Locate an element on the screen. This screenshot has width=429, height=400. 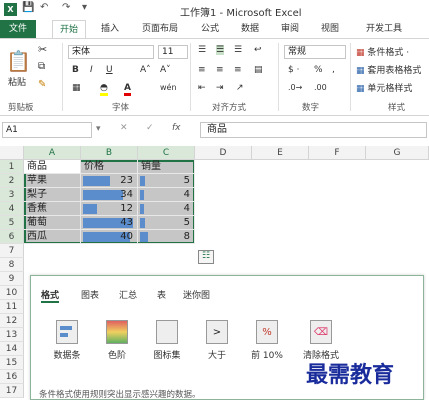
increase-indent-icon: ⇥ is located at coordinates (220, 88).